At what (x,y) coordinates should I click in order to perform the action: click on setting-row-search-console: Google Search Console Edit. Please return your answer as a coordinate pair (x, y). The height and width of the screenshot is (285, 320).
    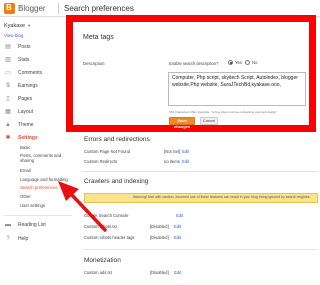
    Looking at the image, I should click on (169, 217).